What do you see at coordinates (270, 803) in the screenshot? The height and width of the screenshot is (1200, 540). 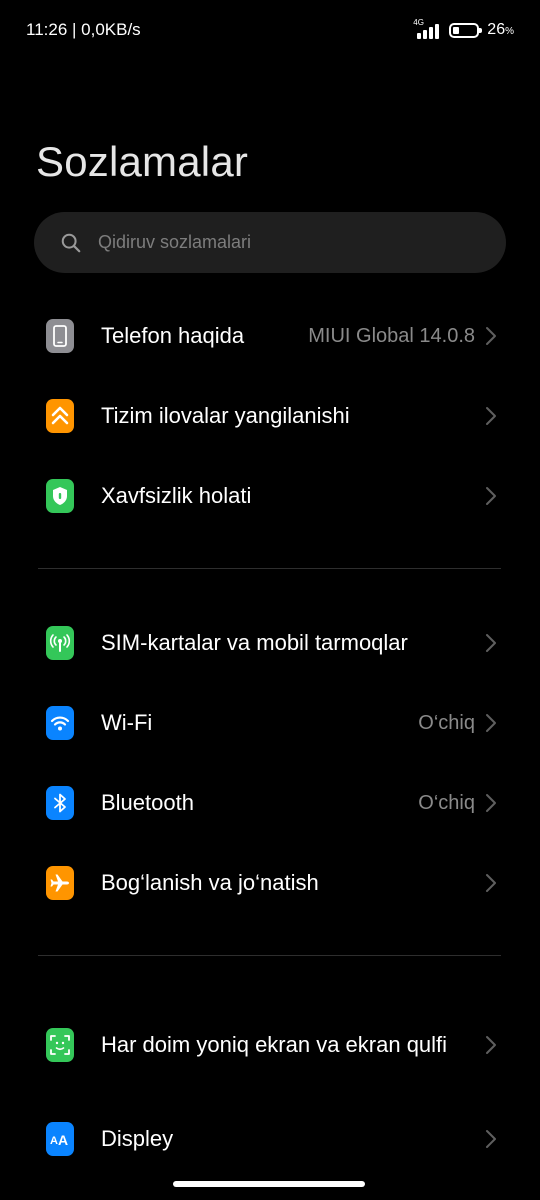 I see `setting-bluetooth: Bluetooth O‘chiq` at bounding box center [270, 803].